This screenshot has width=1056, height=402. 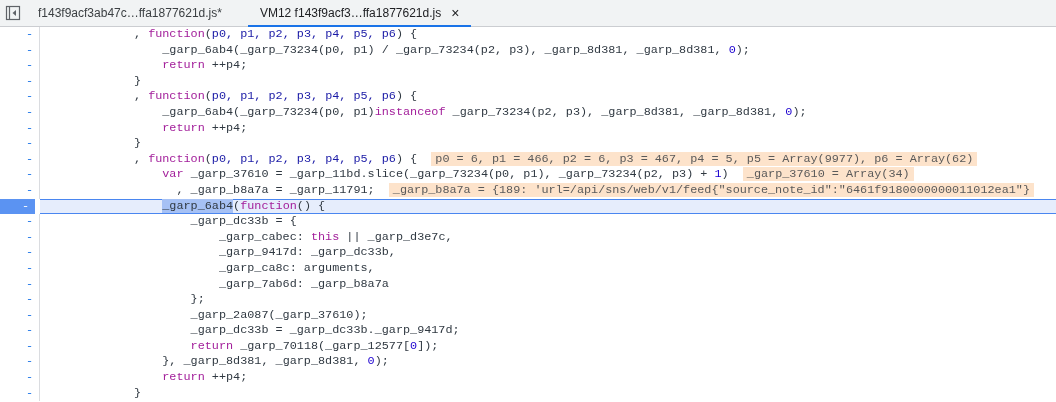 I want to click on inline-value: _garp_37610 = Array(34), so click(x=828, y=174).